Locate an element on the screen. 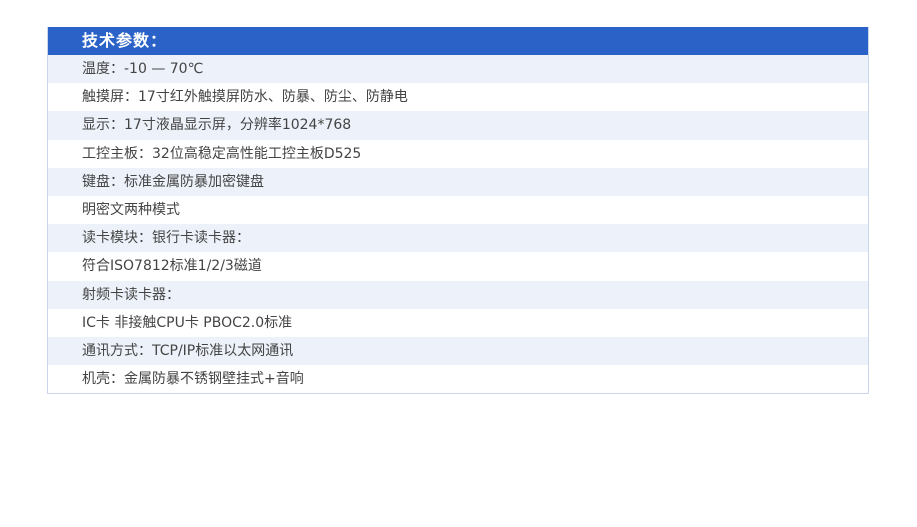 The image size is (917, 527). spec-row-display: 显示：17寸液晶显示屏，分辨率1024*768 is located at coordinates (458, 125).